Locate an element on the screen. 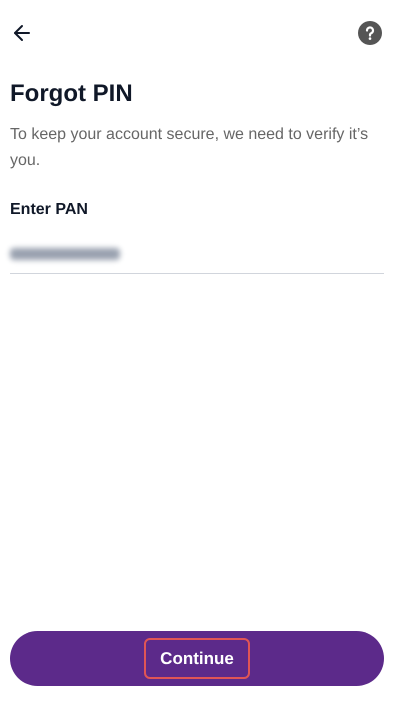 The height and width of the screenshot is (721, 404). continue-label: Continue is located at coordinates (197, 659).